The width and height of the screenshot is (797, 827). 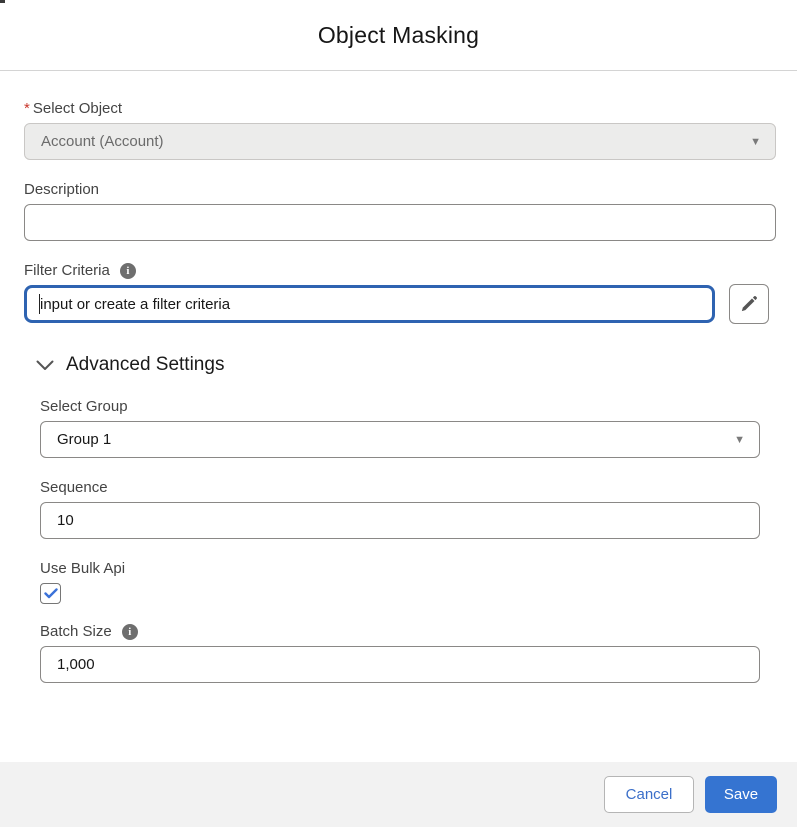 I want to click on advanced-settings-title: Advanced Settings, so click(x=145, y=364).